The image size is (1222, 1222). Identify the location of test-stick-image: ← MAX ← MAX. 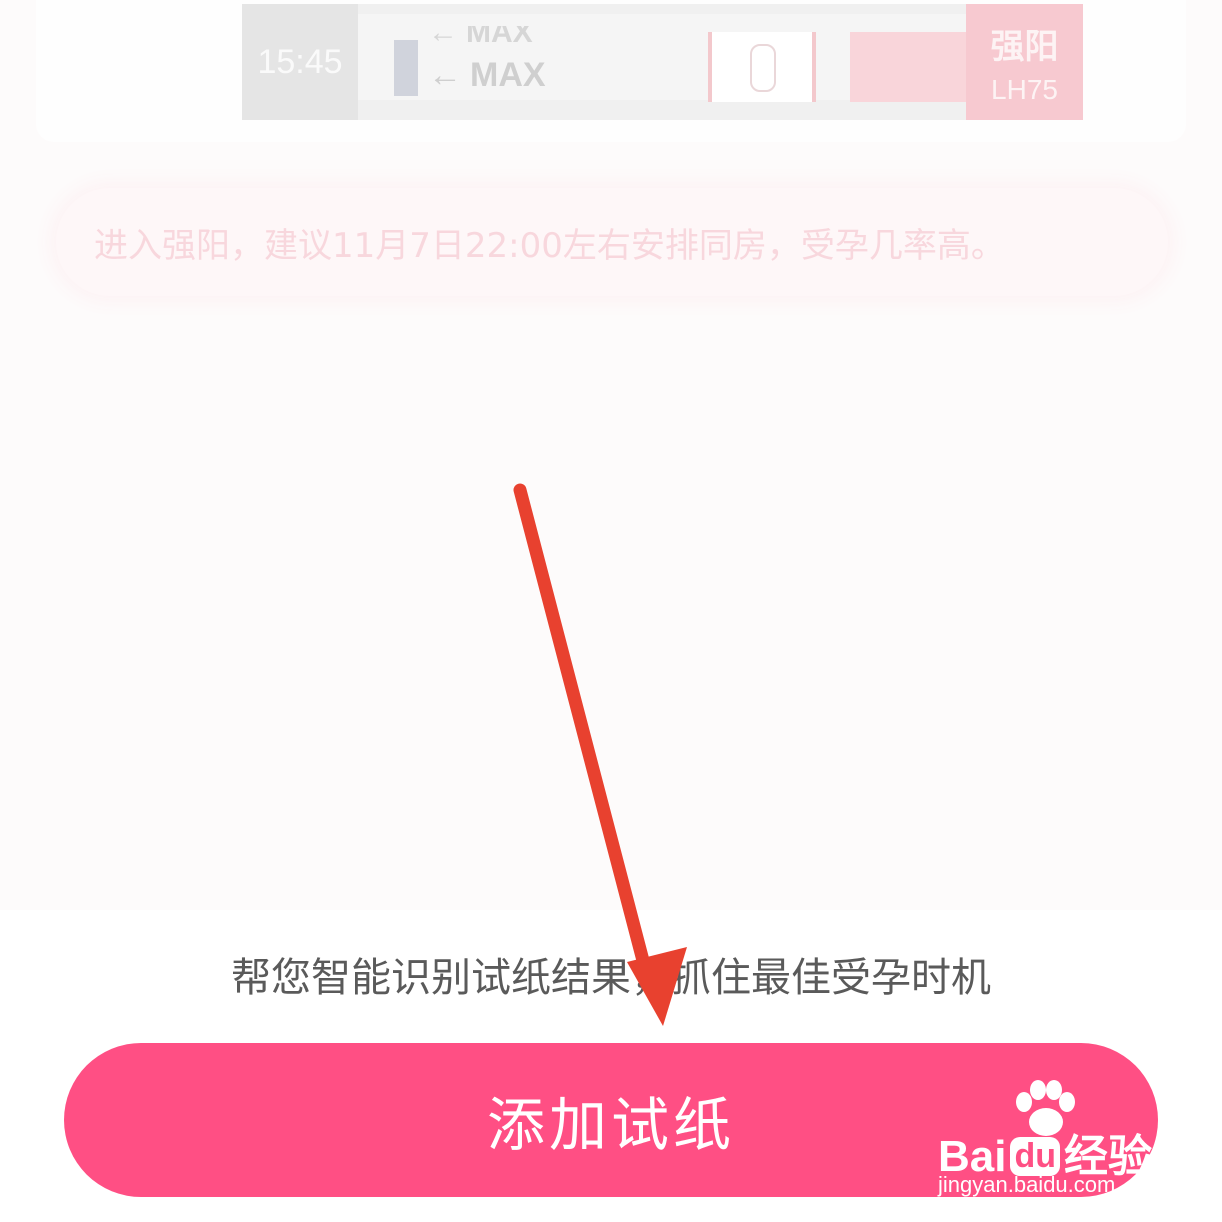
(662, 58).